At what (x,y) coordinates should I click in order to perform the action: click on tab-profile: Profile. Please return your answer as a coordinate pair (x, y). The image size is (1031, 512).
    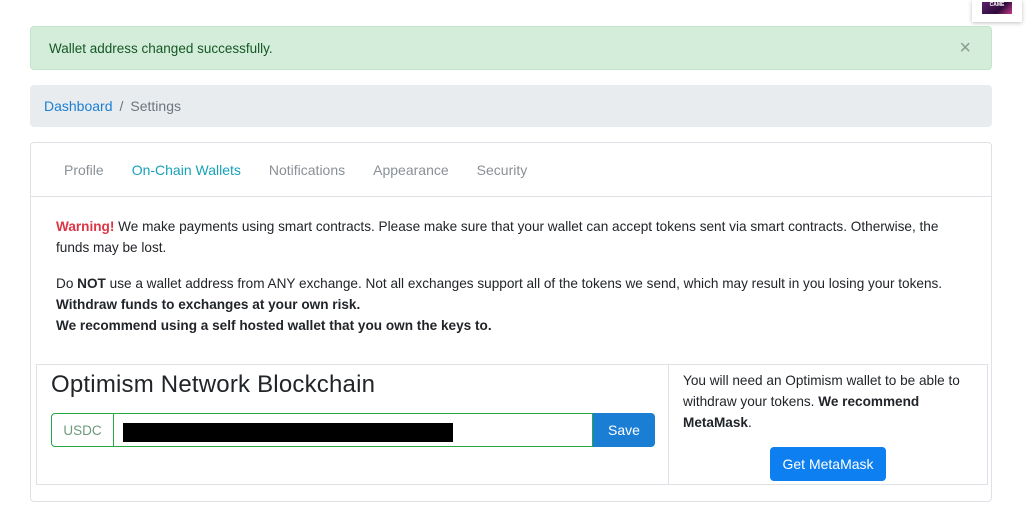
    Looking at the image, I should click on (84, 170).